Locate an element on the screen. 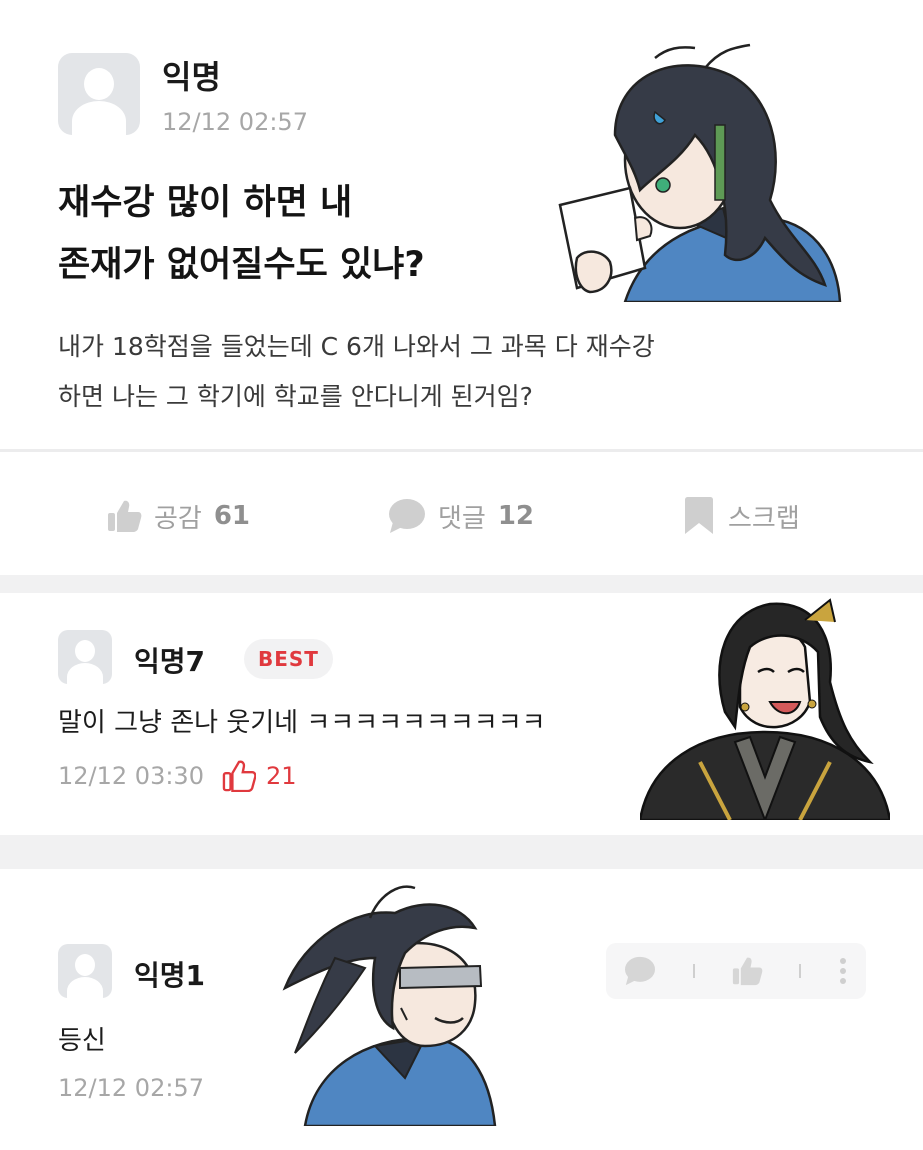 This screenshot has height=1150, width=923. comment-author: 익명1 is located at coordinates (170, 975).